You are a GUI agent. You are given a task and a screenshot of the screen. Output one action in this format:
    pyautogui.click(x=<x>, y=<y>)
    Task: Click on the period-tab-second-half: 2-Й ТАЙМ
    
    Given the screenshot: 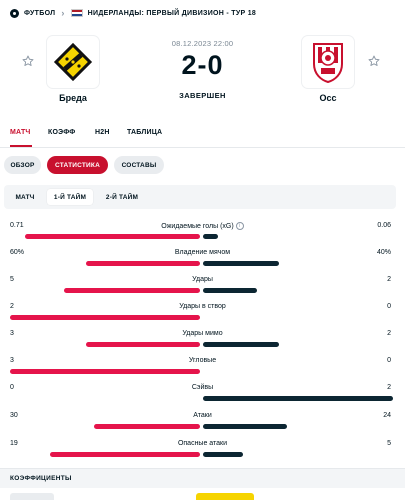 What is the action you would take?
    pyautogui.click(x=122, y=197)
    